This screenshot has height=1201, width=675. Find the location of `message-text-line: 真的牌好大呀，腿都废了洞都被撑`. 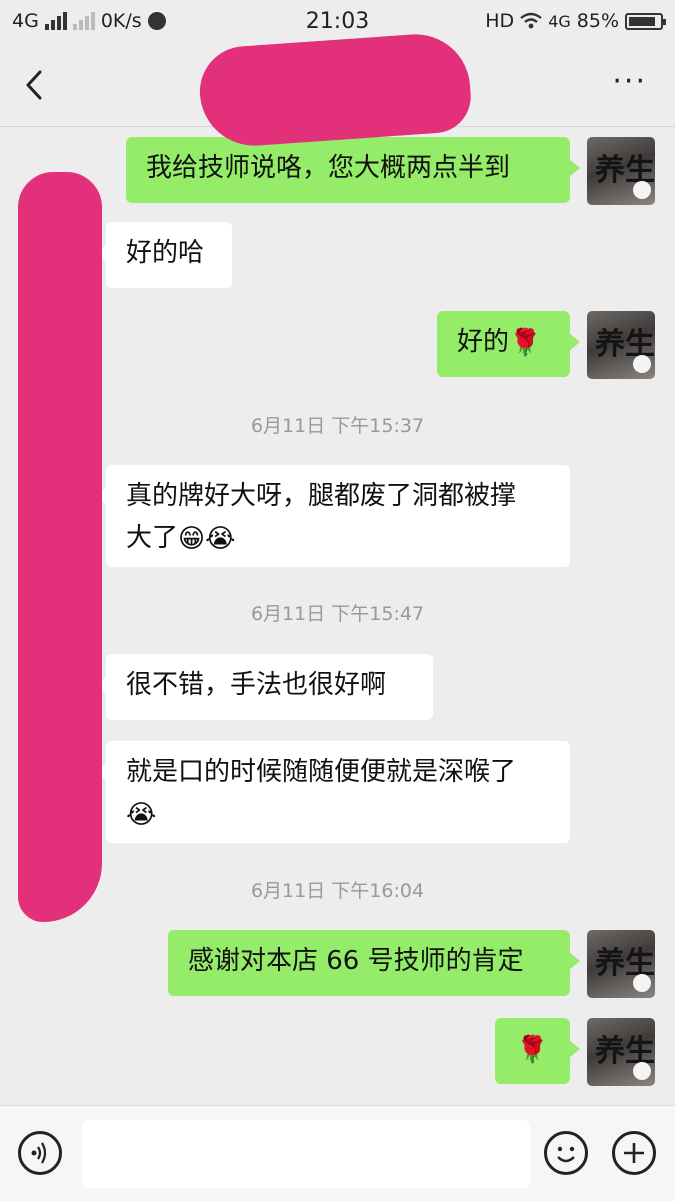

message-text-line: 真的牌好大呀，腿都废了洞都被撑 is located at coordinates (321, 496).